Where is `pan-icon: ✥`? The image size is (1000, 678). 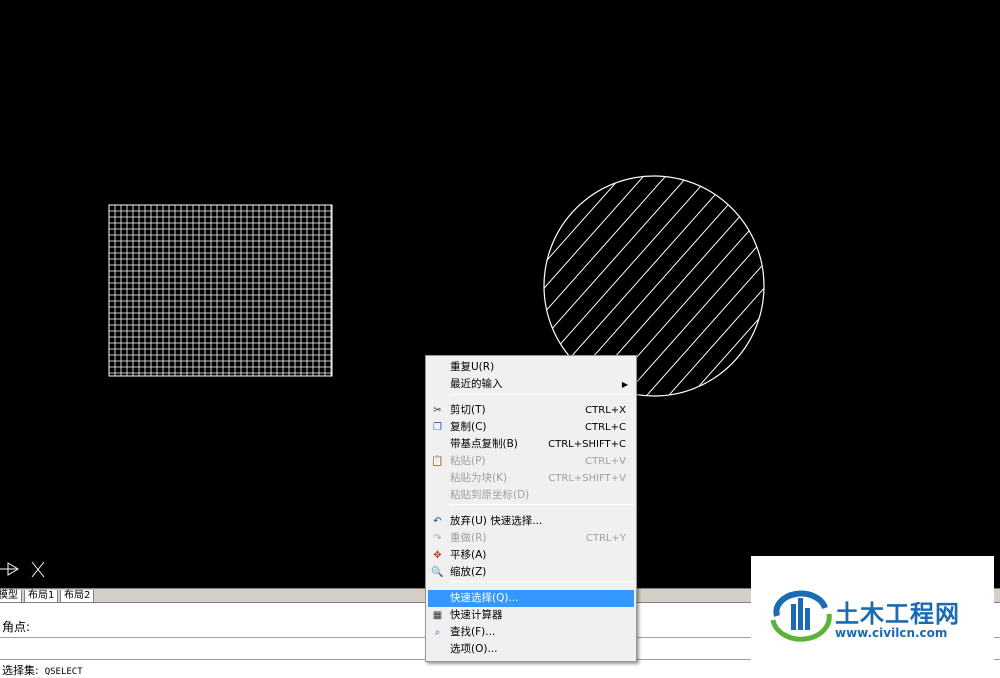 pan-icon: ✥ is located at coordinates (437, 555).